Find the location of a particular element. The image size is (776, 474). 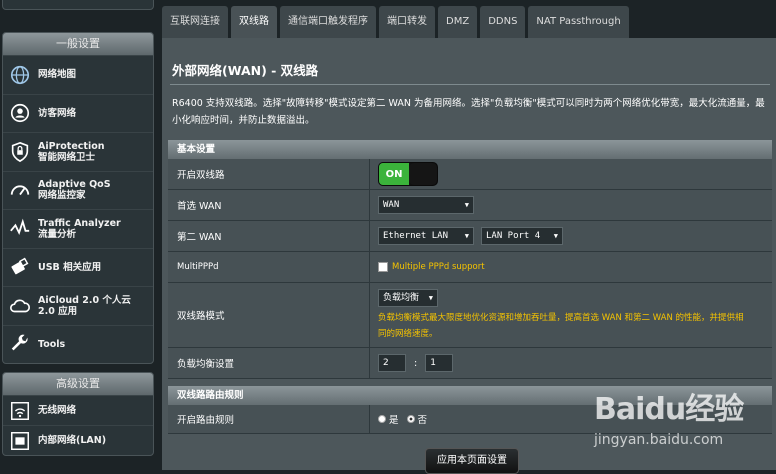

dual-wan-mode-value: 负载均衡 is located at coordinates (401, 297).